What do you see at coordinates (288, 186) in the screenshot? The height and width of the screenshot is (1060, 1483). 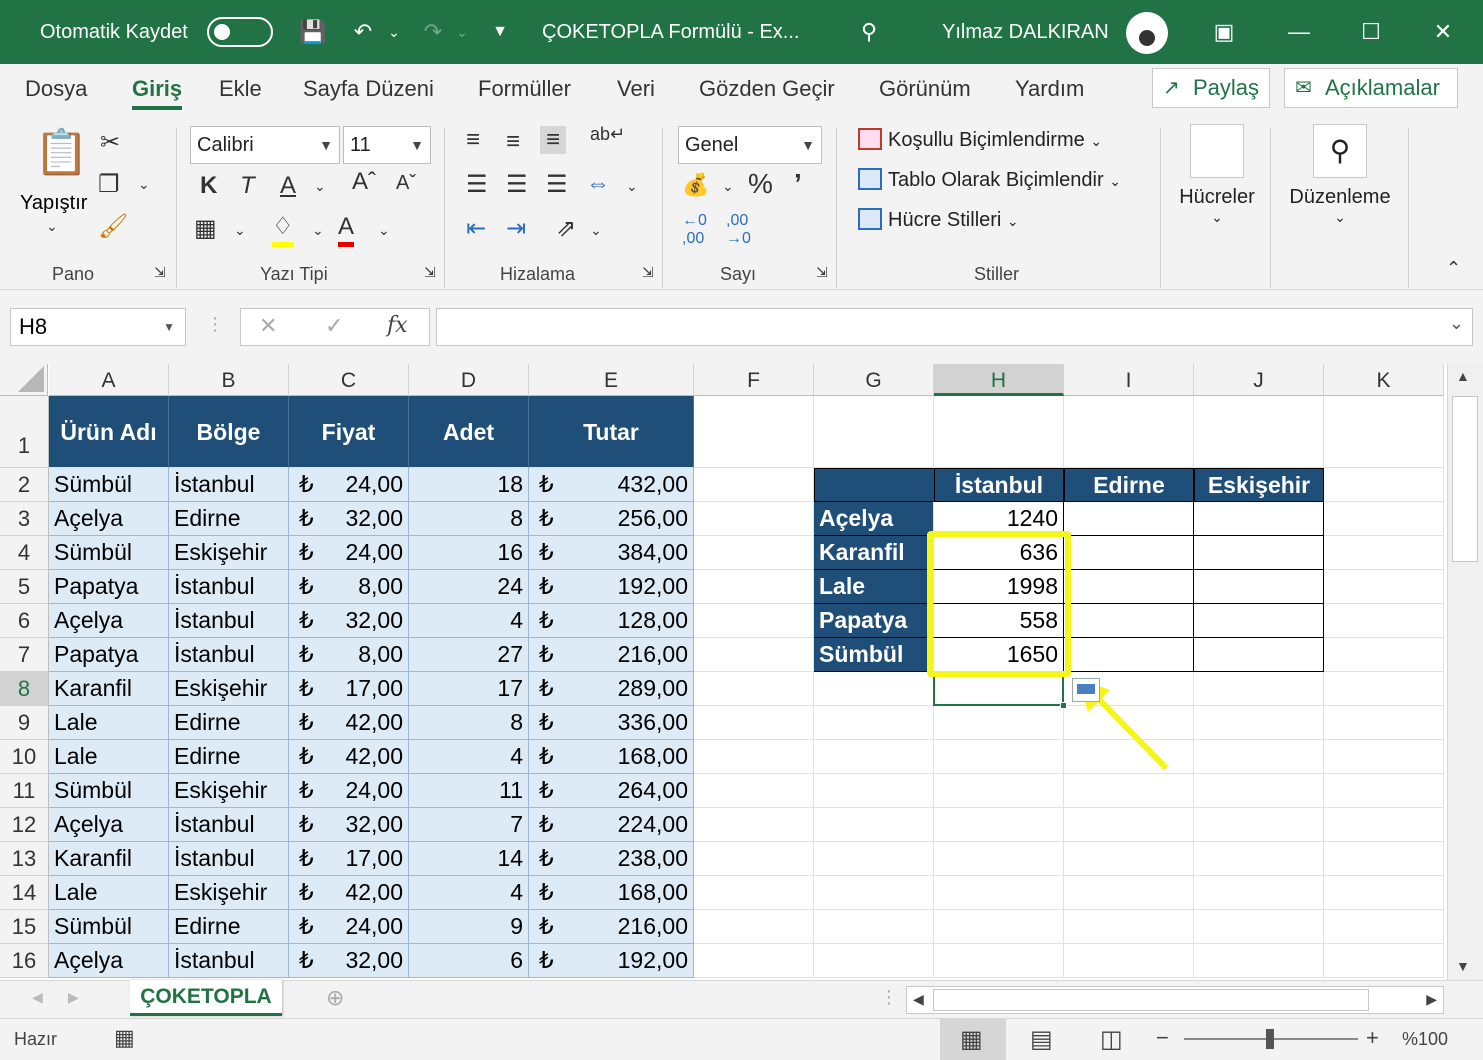 I see `underline-button: A` at bounding box center [288, 186].